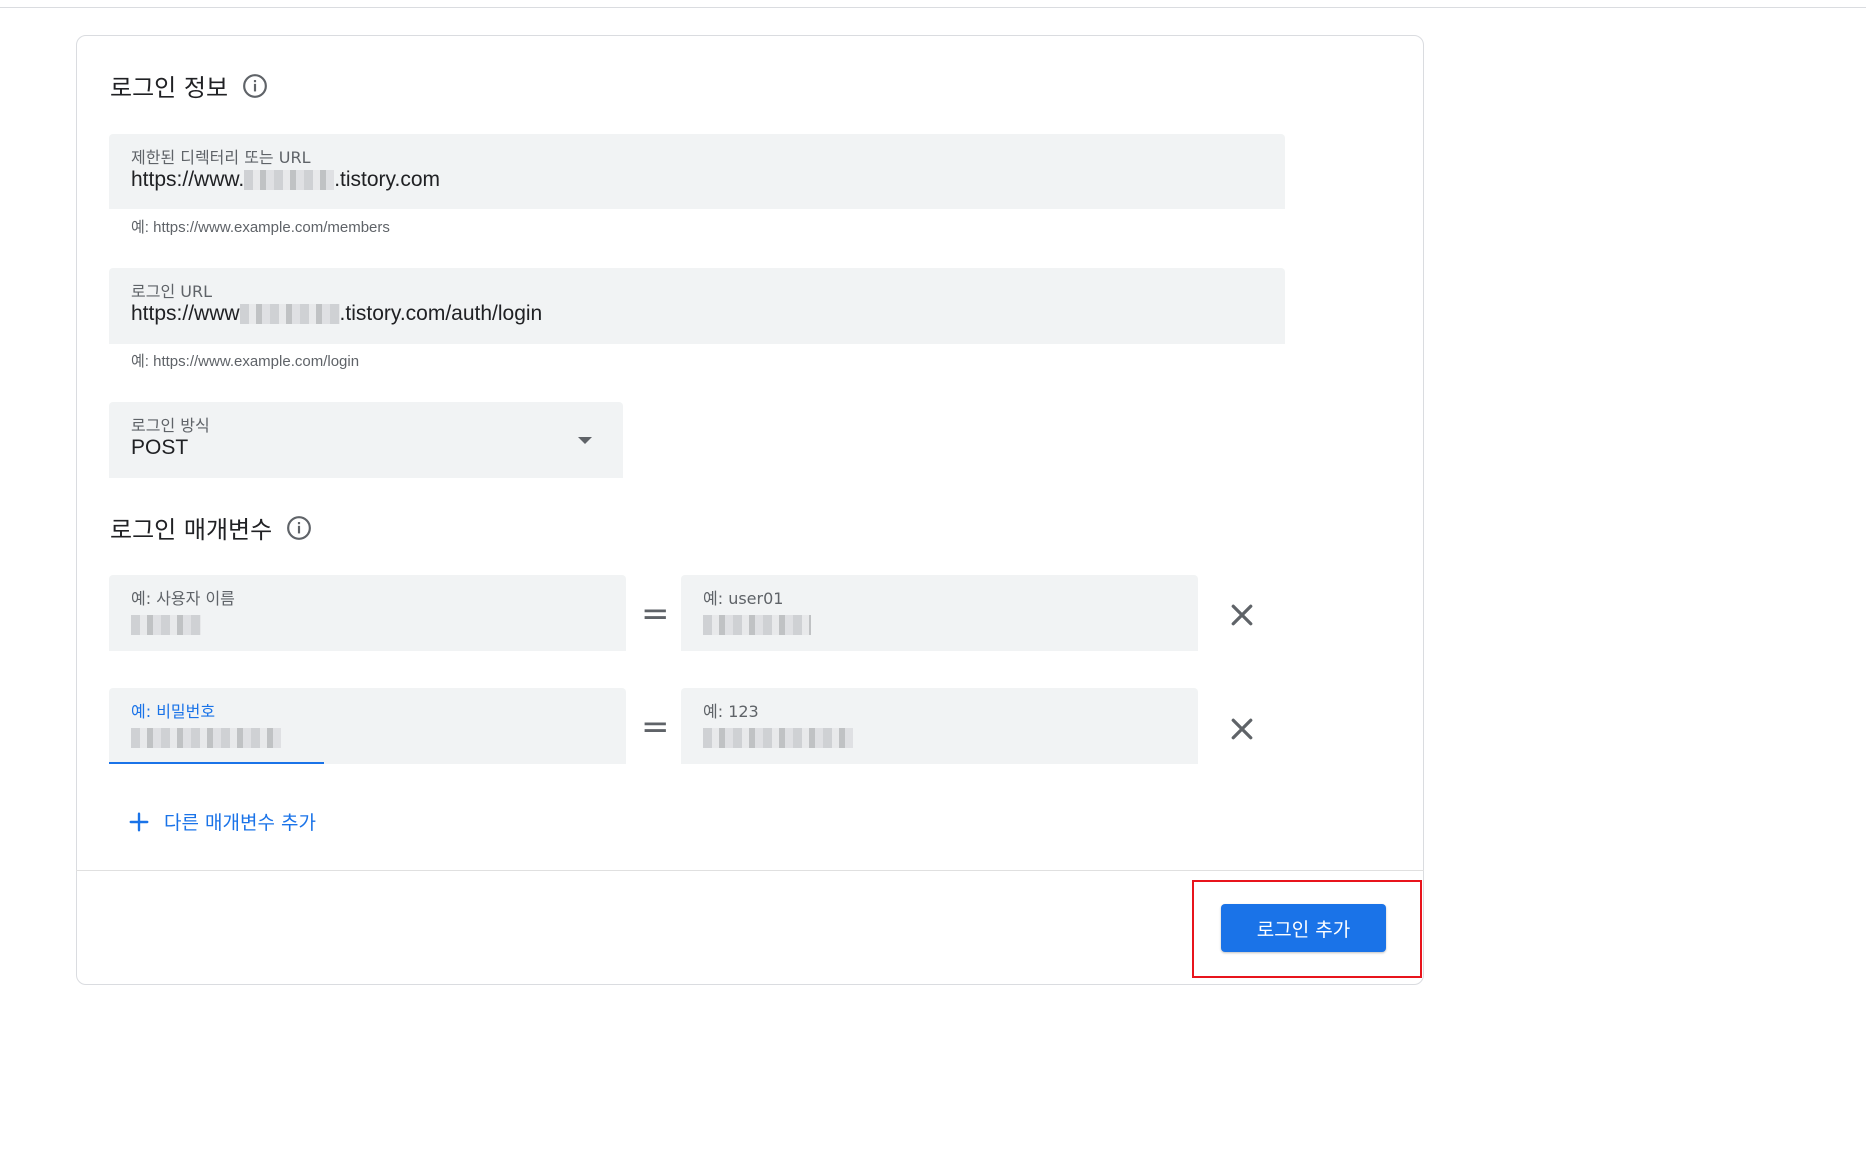 The height and width of the screenshot is (1164, 1866). I want to click on add-login-button: 로그인 추가, so click(1303, 928).